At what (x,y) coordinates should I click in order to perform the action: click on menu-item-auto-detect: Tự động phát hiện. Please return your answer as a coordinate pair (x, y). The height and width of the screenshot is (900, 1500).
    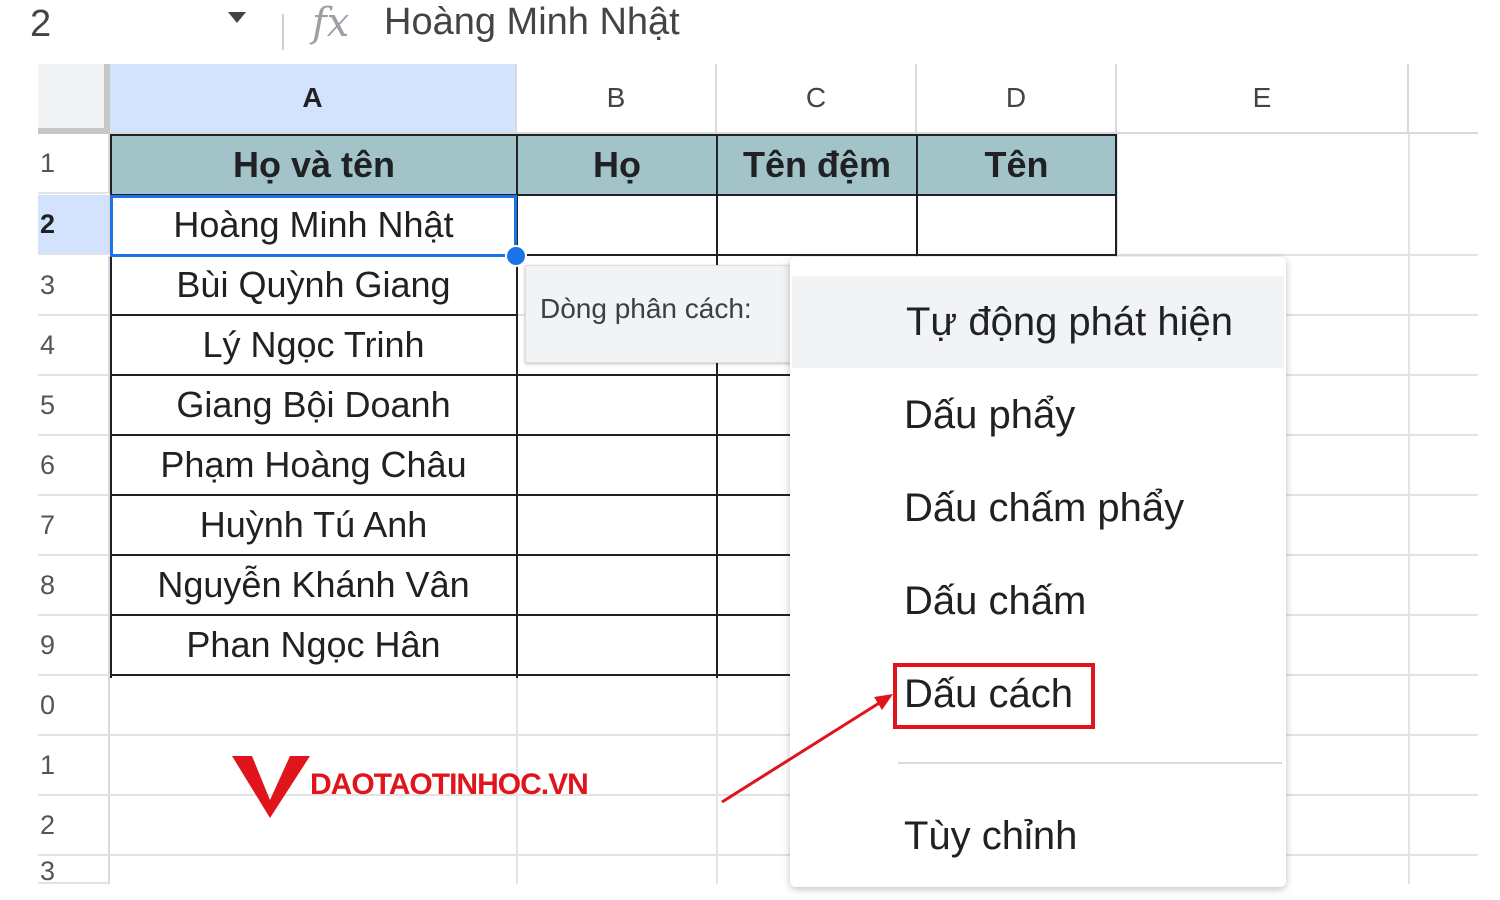
    Looking at the image, I should click on (1038, 322).